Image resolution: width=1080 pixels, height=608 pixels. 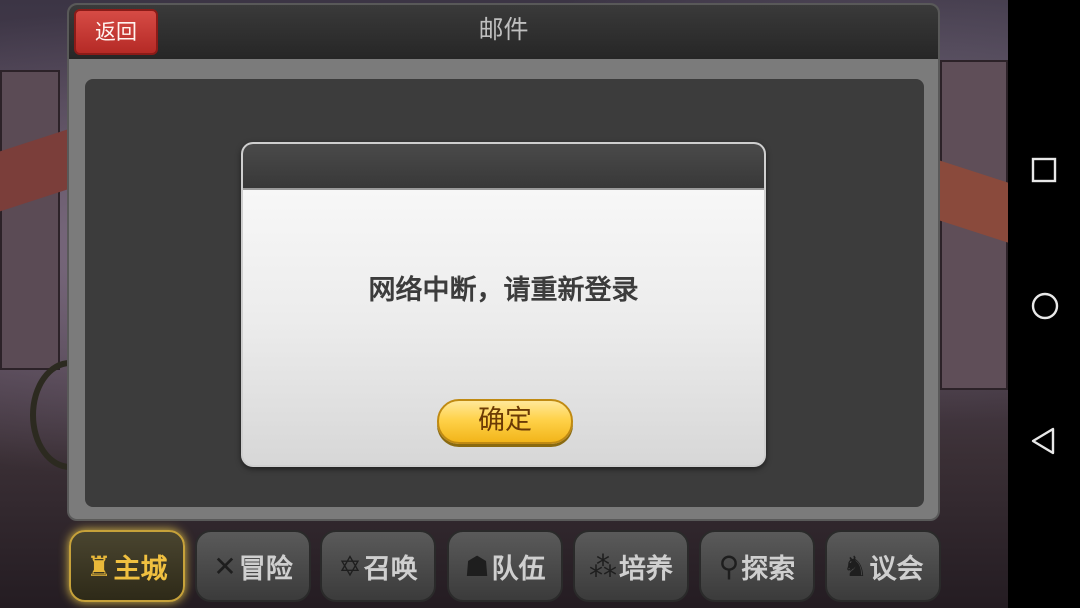 I want to click on nav-council: ♞ 议会, so click(x=883, y=566).